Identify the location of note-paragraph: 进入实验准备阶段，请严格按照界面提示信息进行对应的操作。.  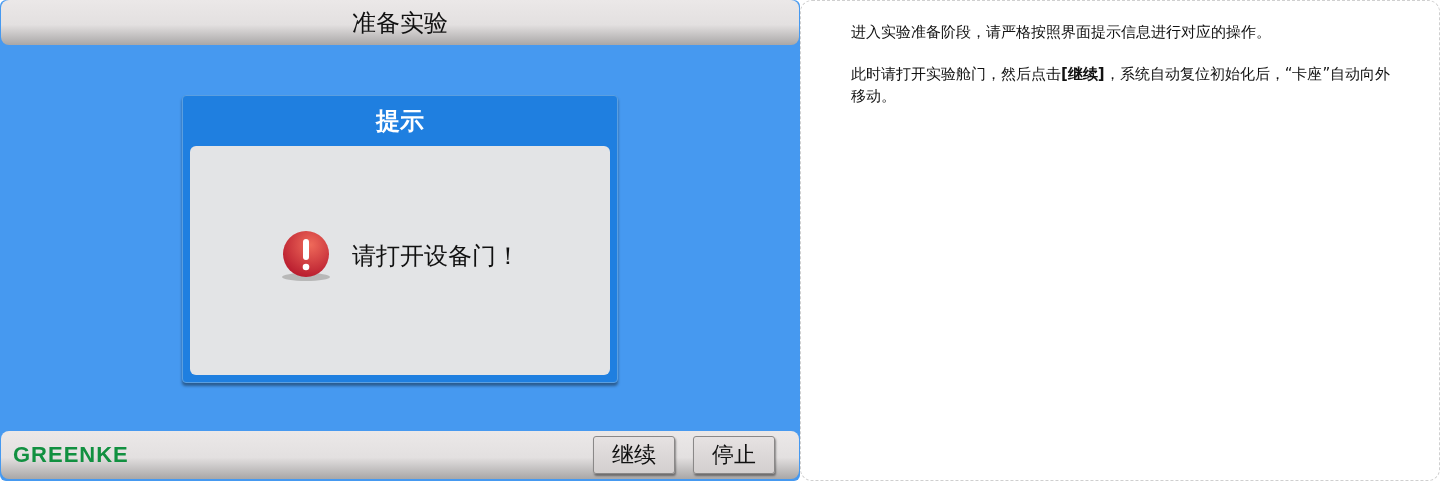
(1061, 32).